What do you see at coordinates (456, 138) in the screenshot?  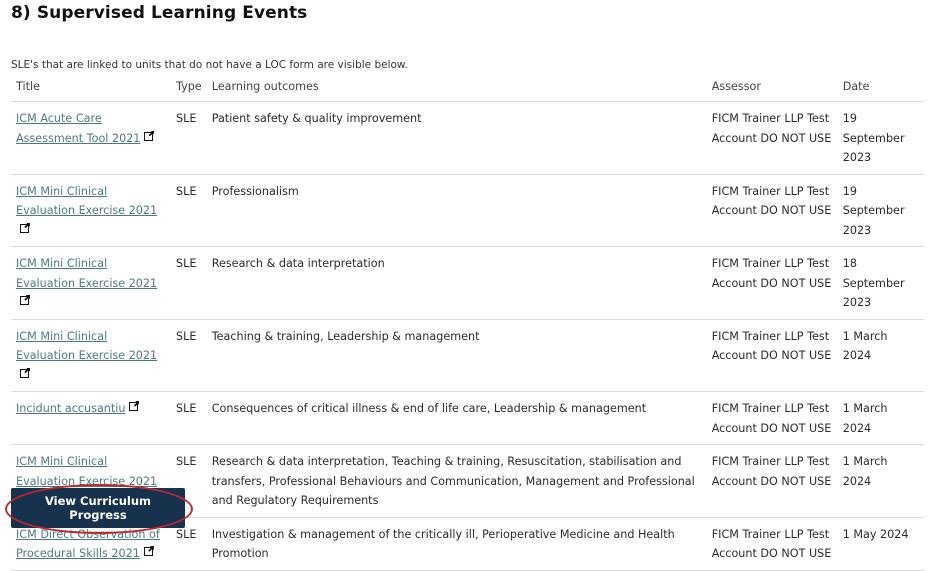 I see `cell-outcomes: Patient safety & quality improvement` at bounding box center [456, 138].